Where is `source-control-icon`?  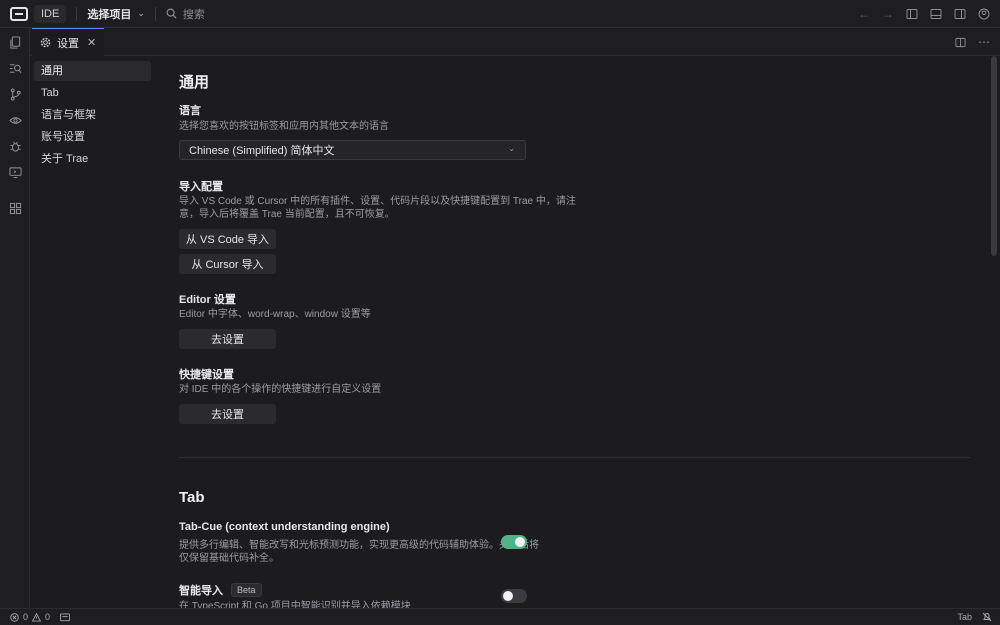
source-control-icon is located at coordinates (15, 94).